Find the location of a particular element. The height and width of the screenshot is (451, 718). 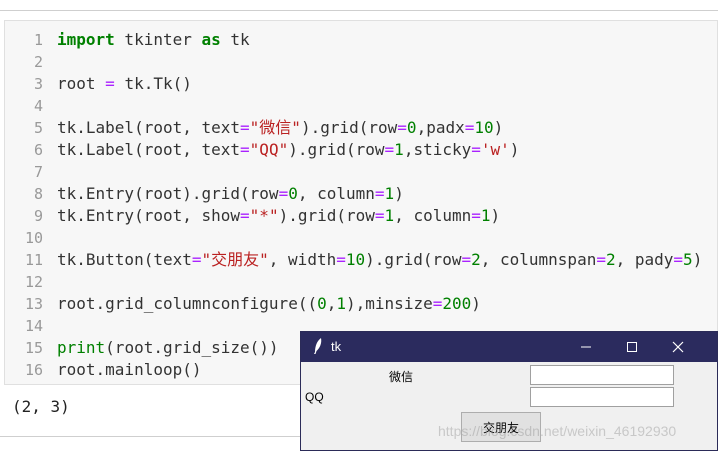

code-token: print is located at coordinates (81, 347).